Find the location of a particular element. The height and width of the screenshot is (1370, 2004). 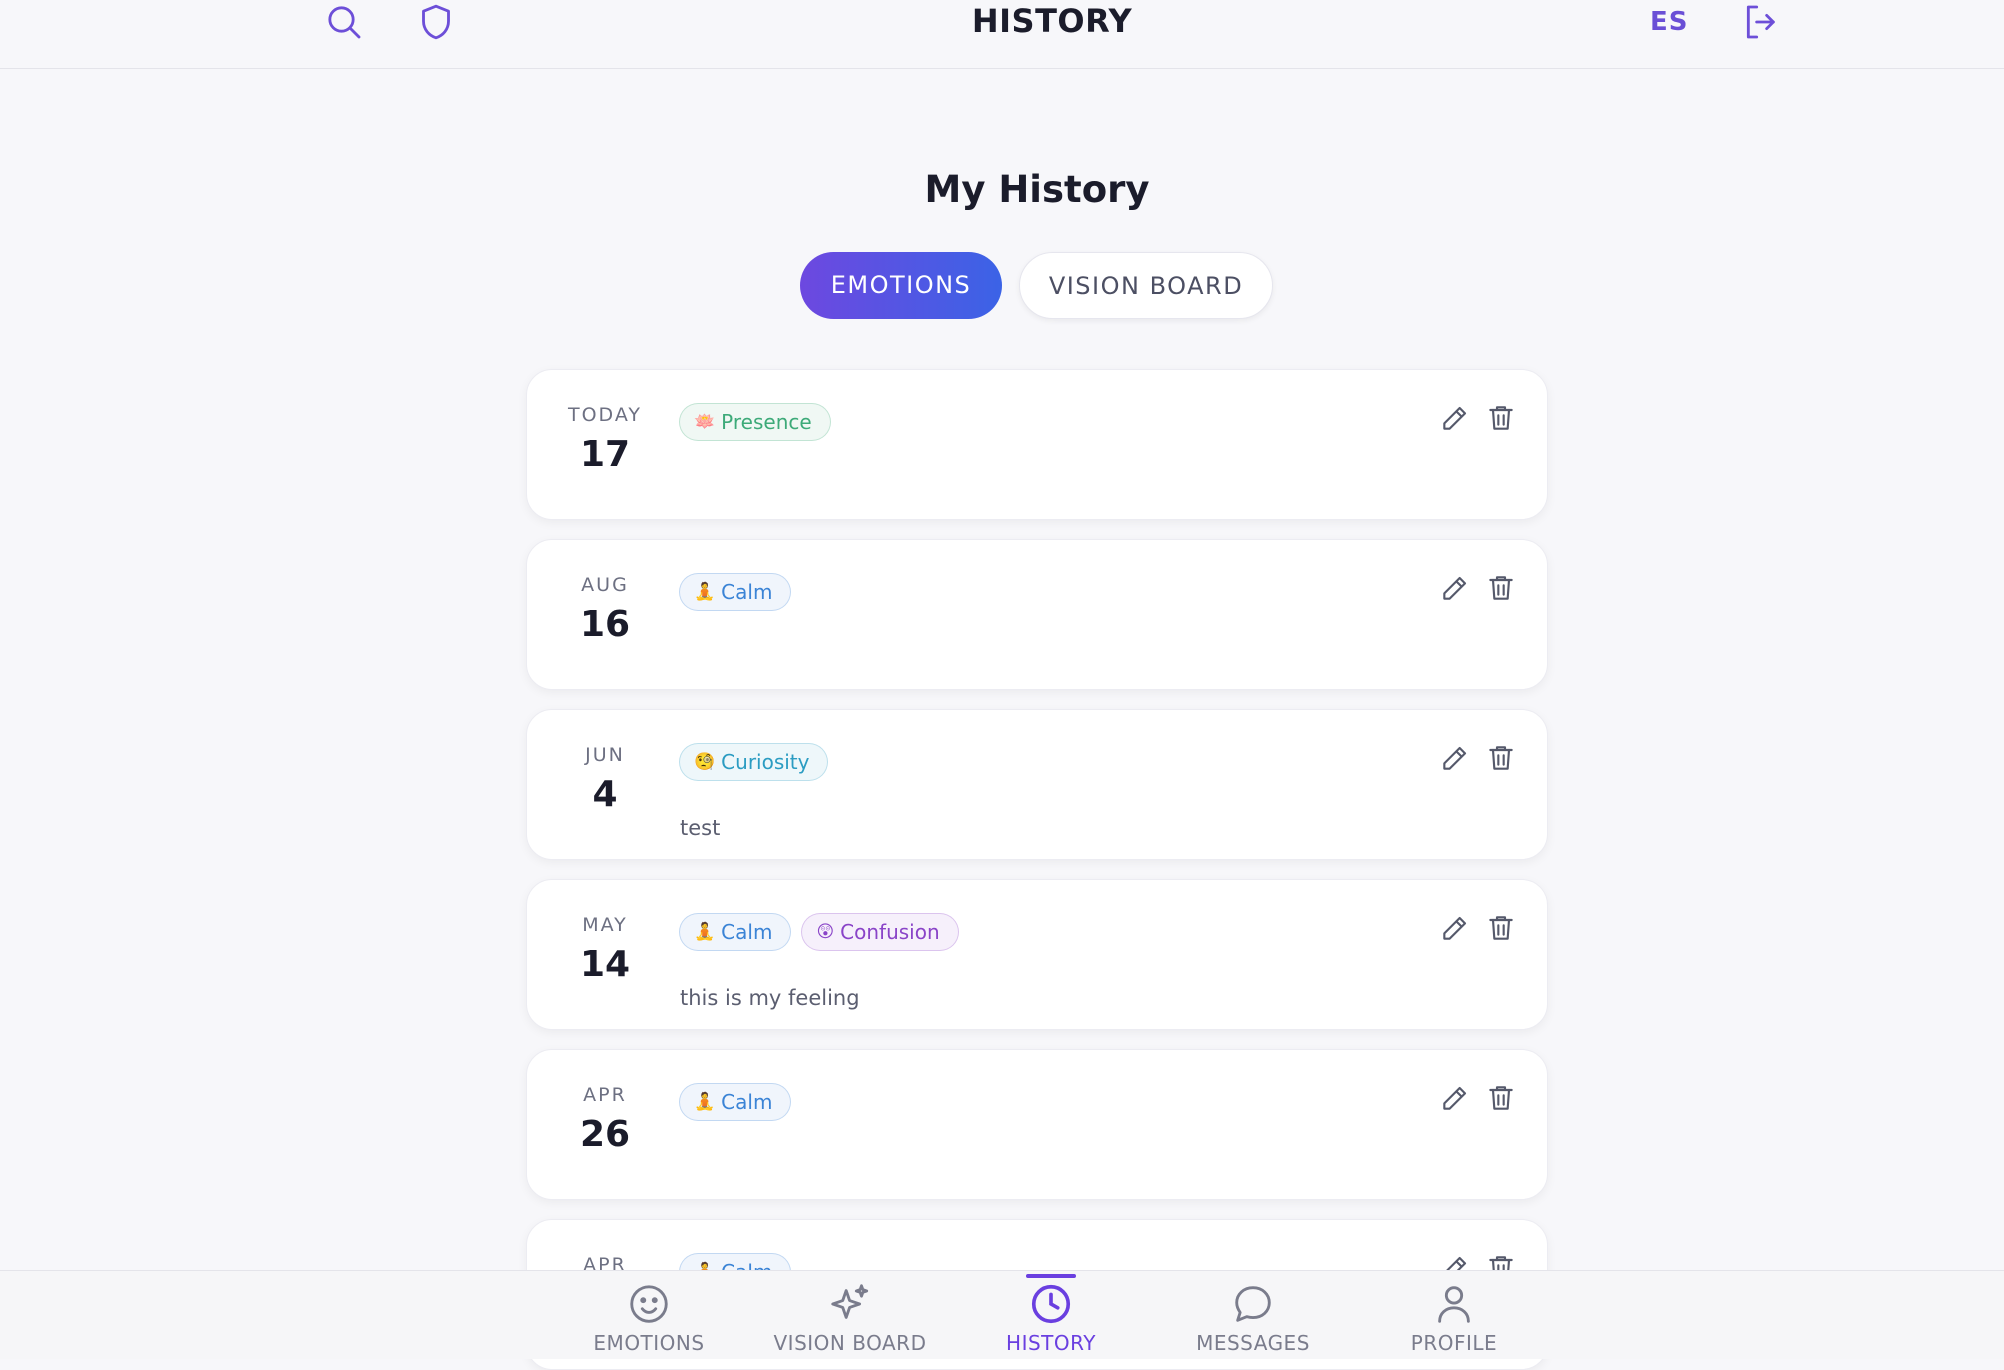

entry-date: MAY 14 is located at coordinates (605, 949).